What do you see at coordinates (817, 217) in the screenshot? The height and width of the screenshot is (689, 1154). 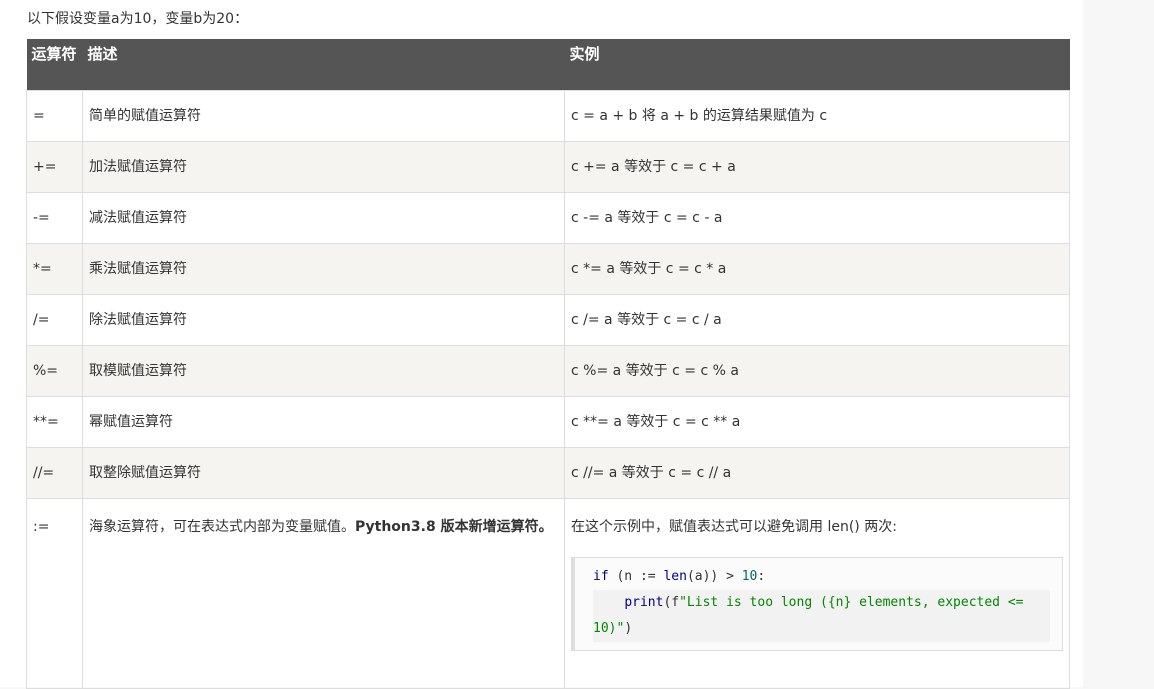 I see `example-cell: c -= a 等效于 c = c - a` at bounding box center [817, 217].